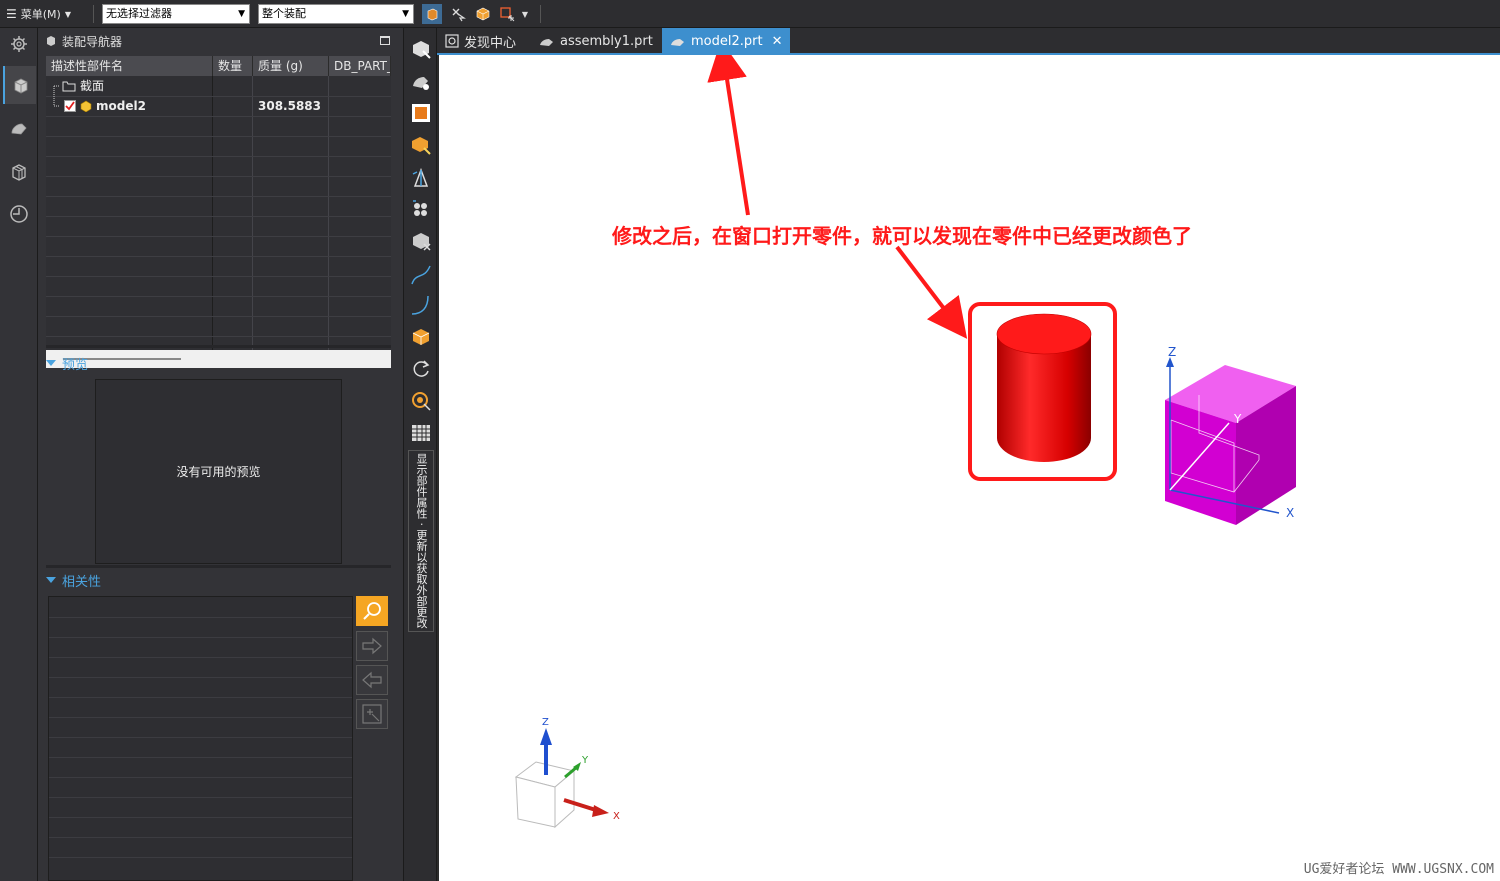 This screenshot has width=1500, height=881. I want to click on column-header-mass: 质量 (g), so click(291, 66).